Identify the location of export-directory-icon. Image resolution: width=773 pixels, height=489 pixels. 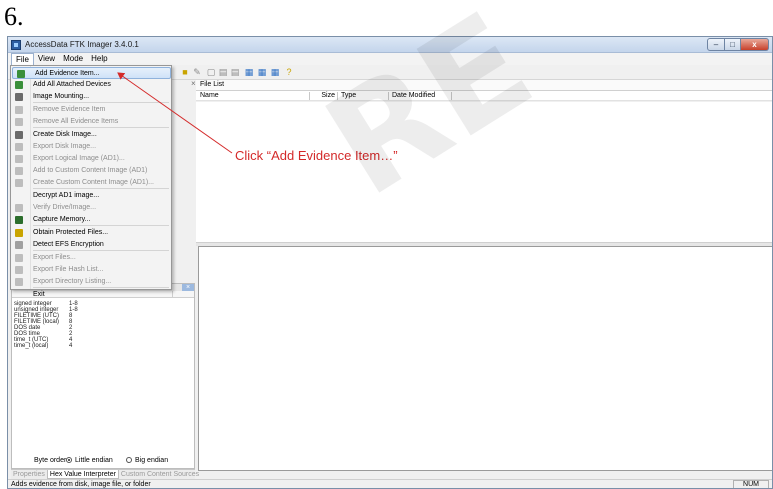
(19, 282).